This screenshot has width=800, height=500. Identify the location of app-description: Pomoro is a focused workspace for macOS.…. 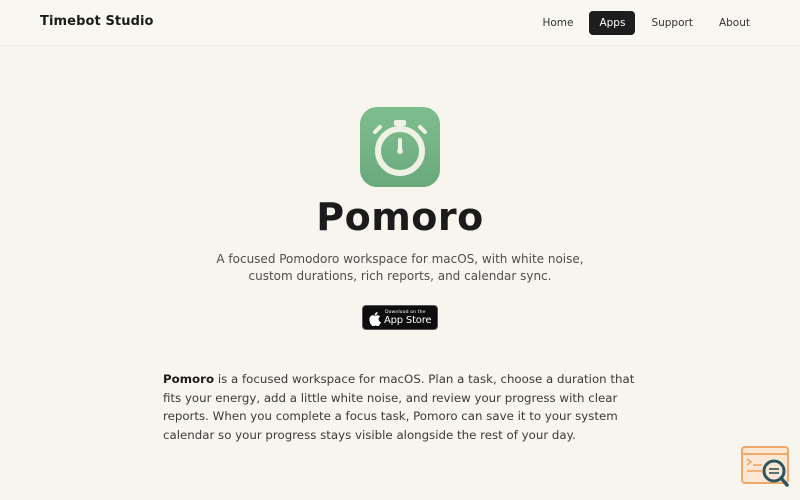
(408, 407).